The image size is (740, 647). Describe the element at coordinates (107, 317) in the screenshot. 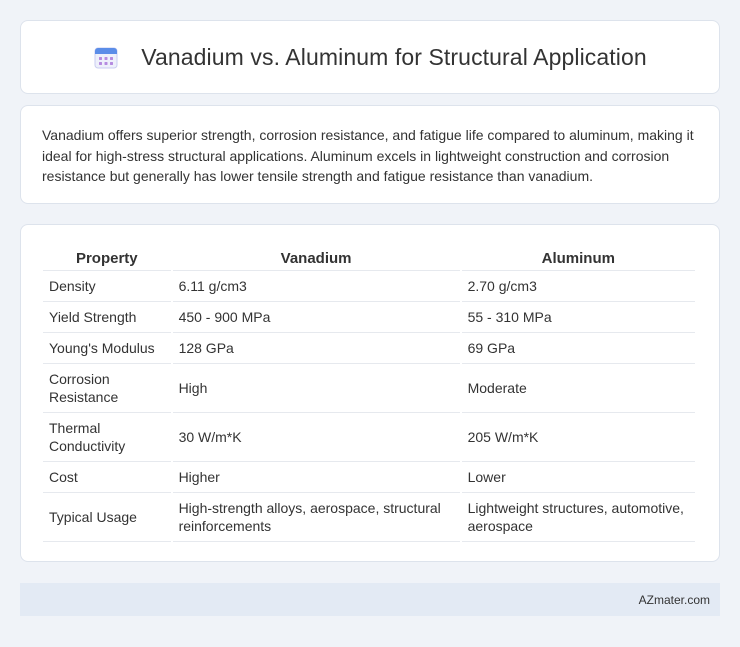

I see `property-cell: Yield Strength` at that location.